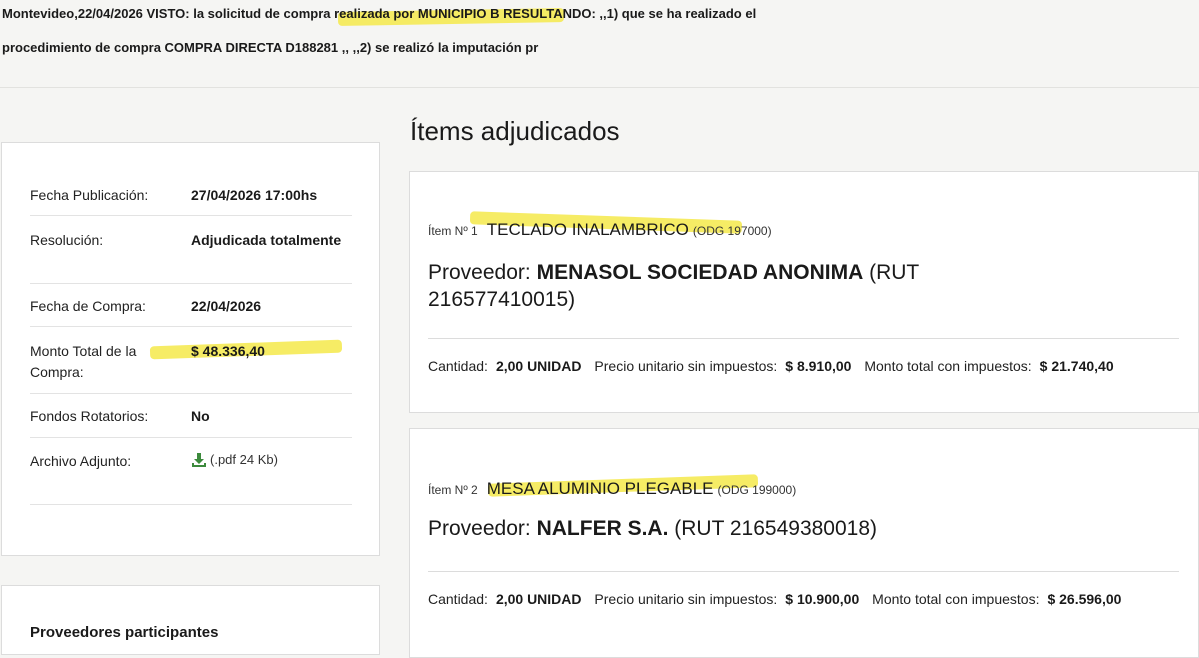 This screenshot has width=1199, height=658. What do you see at coordinates (254, 195) in the screenshot?
I see `info-value: 27/04/2026 17:00hs` at bounding box center [254, 195].